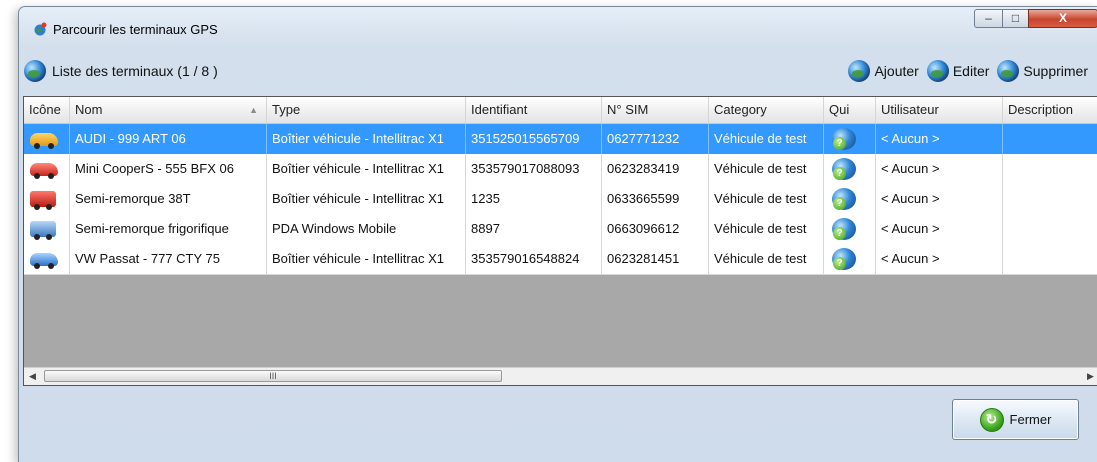 The height and width of the screenshot is (462, 1097). What do you see at coordinates (937, 71) in the screenshot?
I see `edit-globe-icon` at bounding box center [937, 71].